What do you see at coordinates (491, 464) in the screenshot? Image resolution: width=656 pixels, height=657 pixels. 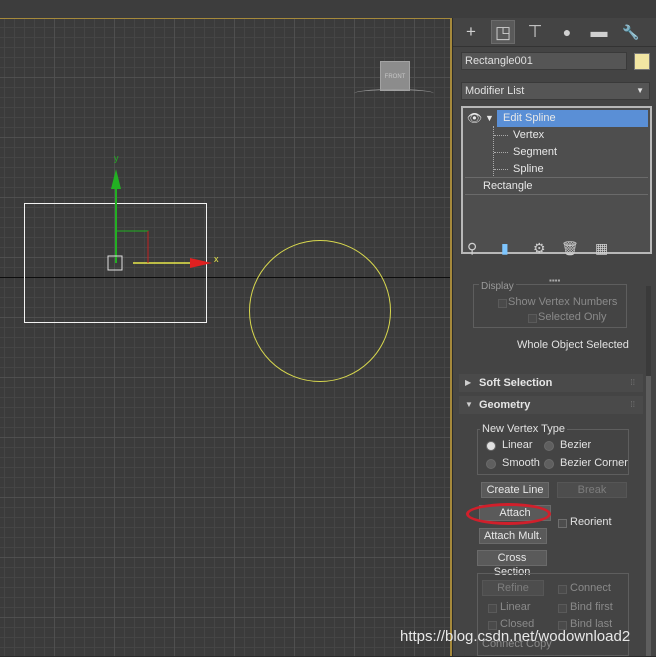 I see `smooth-radio` at bounding box center [491, 464].